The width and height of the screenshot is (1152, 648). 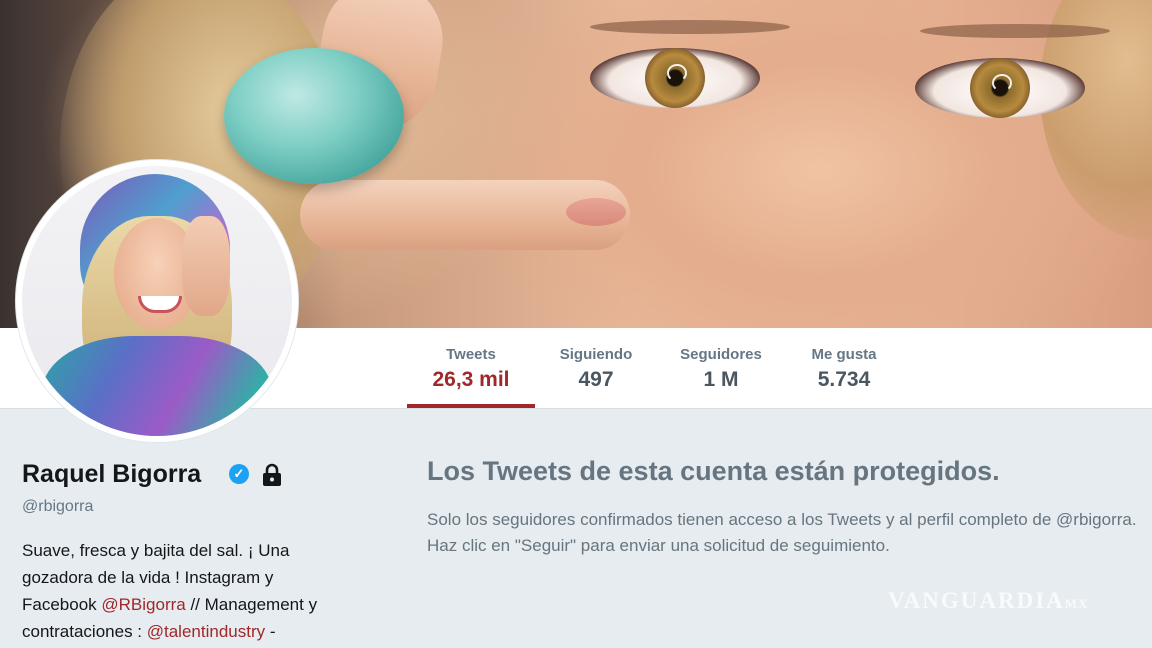 I want to click on profile-name: Raquel Bigorra, so click(x=111, y=474).